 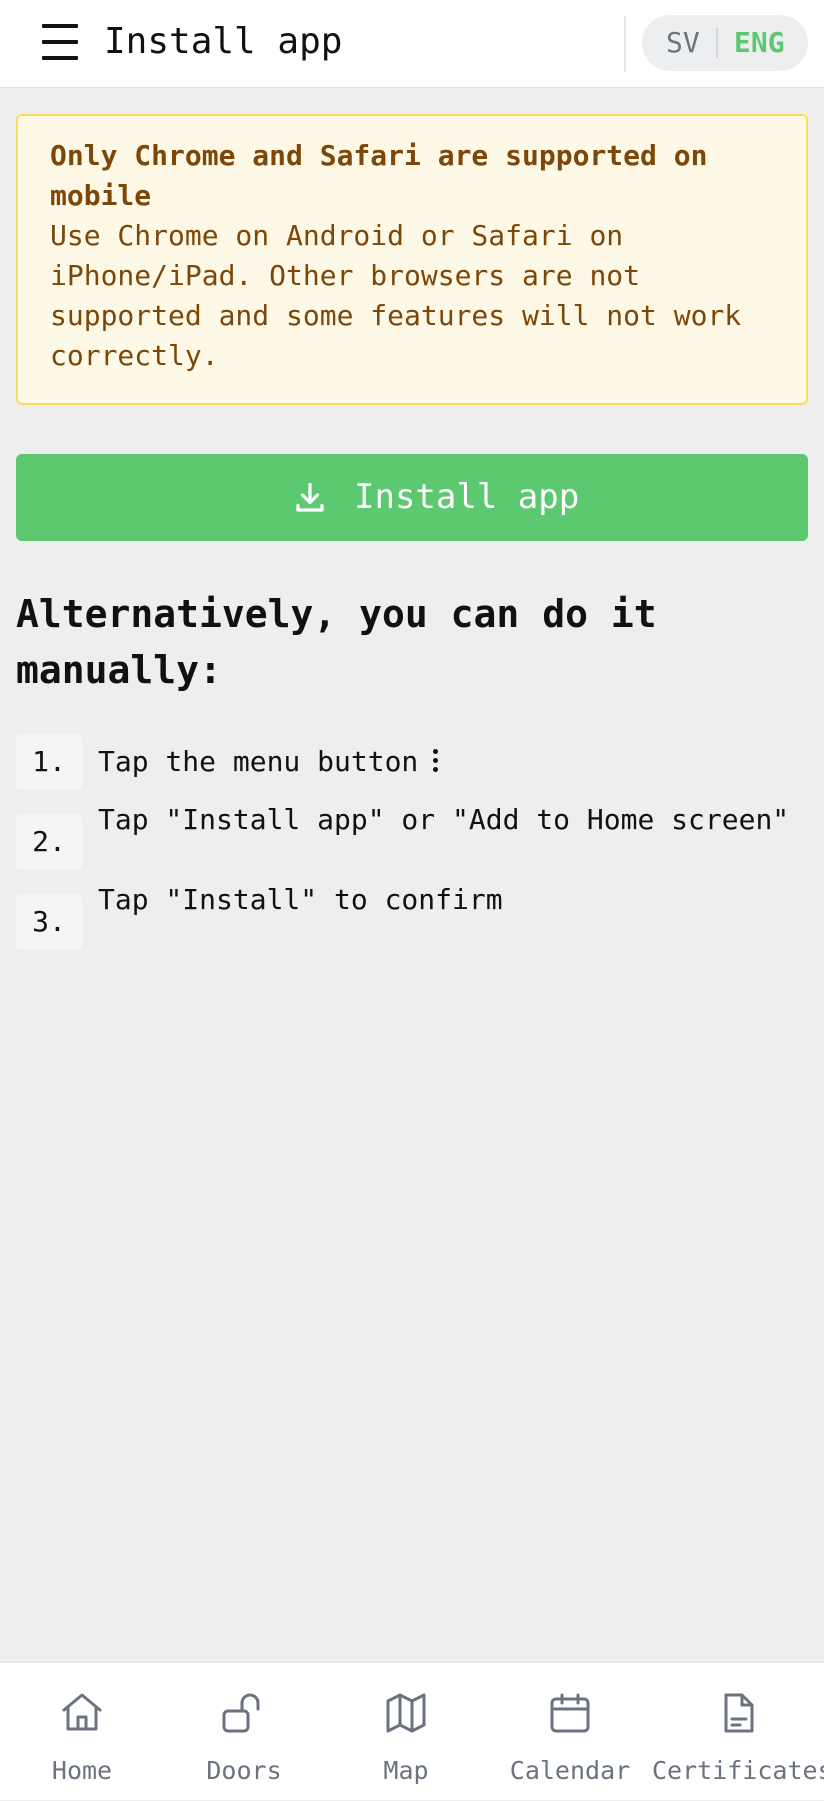 I want to click on nav-label: Map, so click(x=406, y=1770).